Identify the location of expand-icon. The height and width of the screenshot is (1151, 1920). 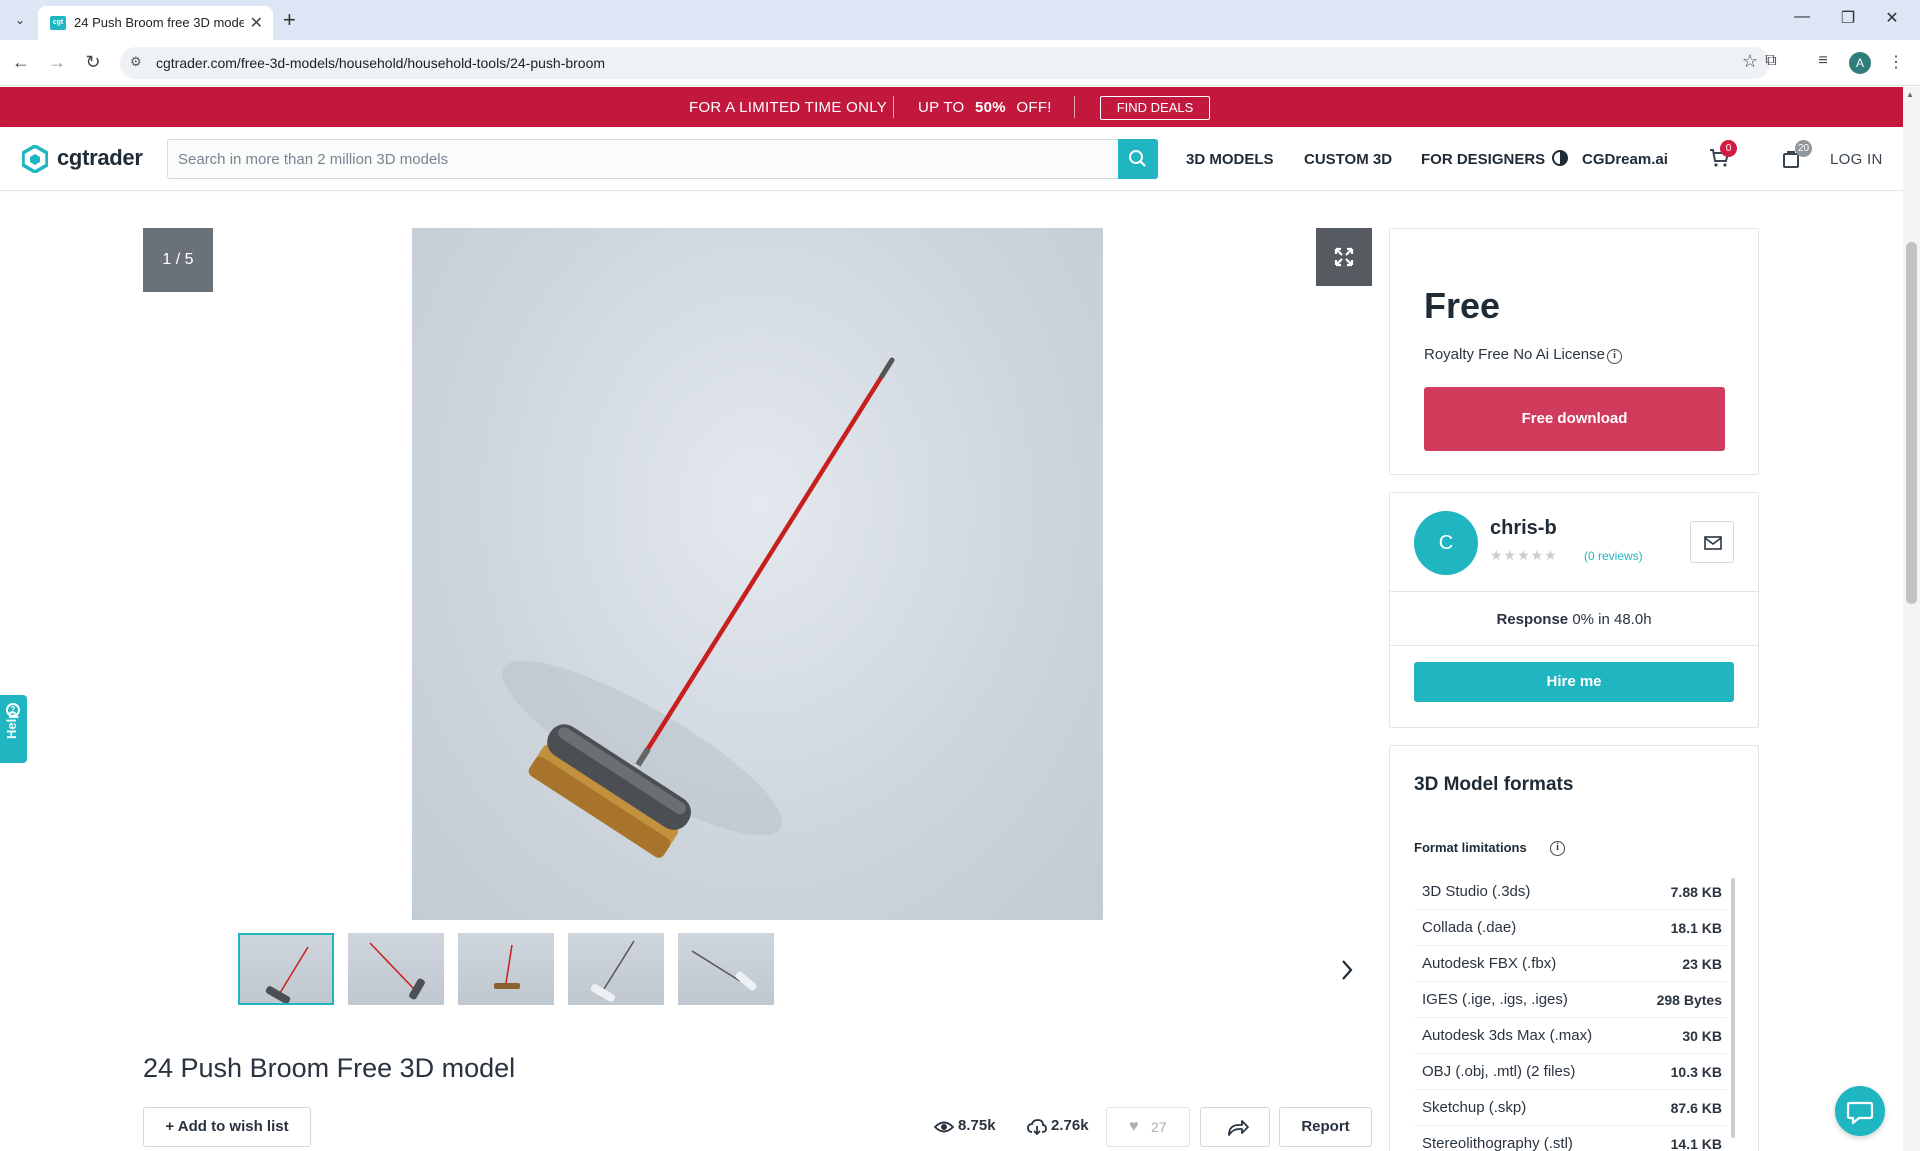
(1344, 257).